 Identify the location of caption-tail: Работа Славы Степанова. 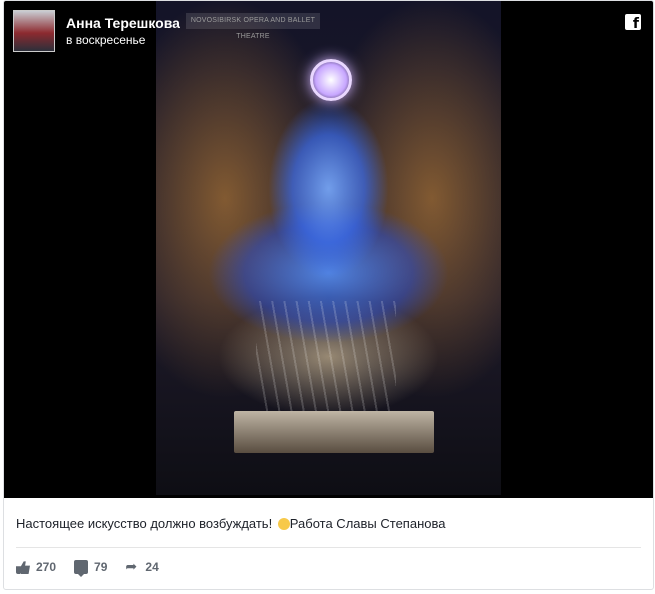
(367, 523).